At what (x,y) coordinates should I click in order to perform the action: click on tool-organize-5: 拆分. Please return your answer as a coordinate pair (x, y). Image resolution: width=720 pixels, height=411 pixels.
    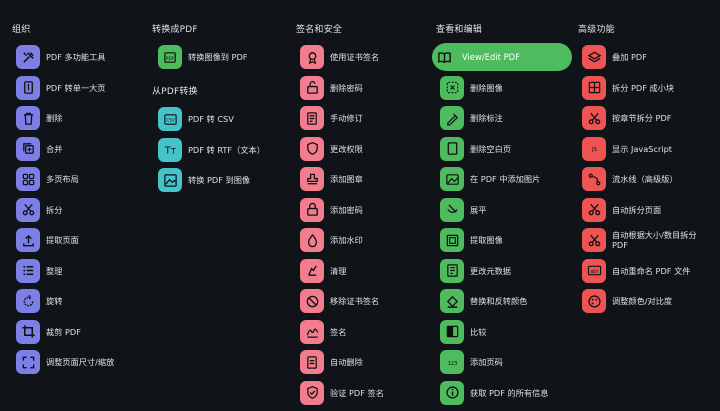
    Looking at the image, I should click on (39, 210).